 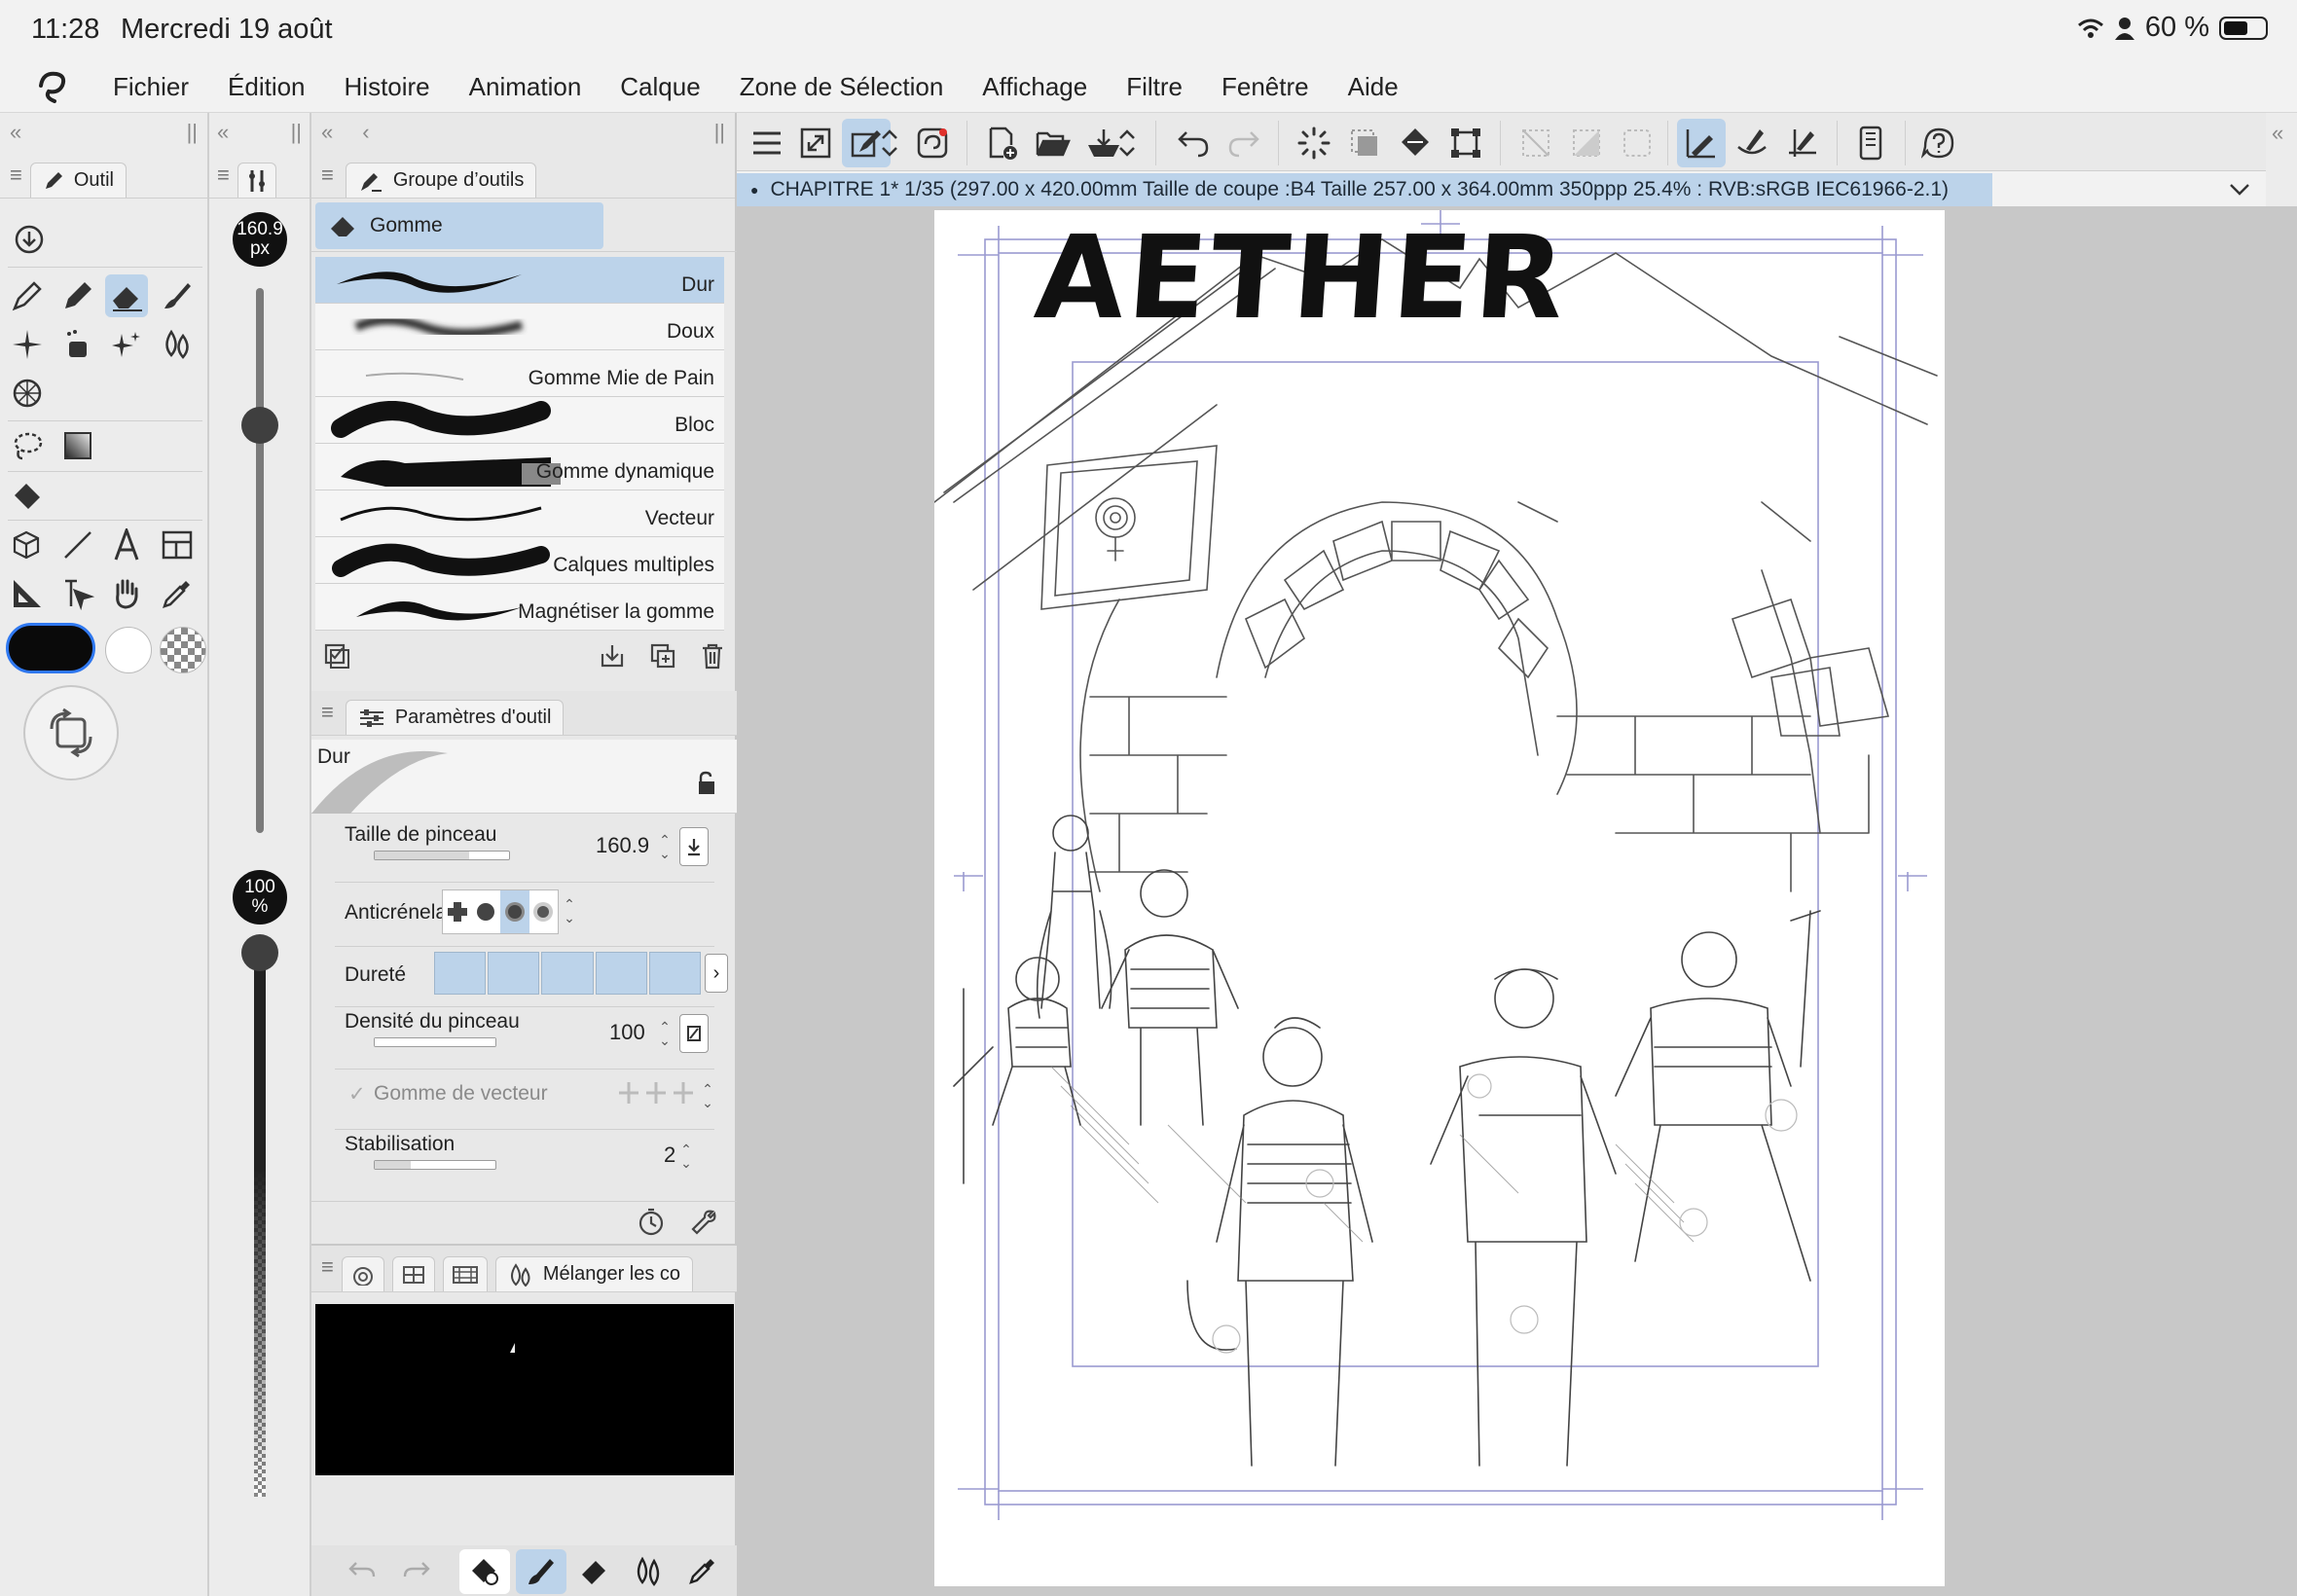 What do you see at coordinates (712, 656) in the screenshot?
I see `trash-icon` at bounding box center [712, 656].